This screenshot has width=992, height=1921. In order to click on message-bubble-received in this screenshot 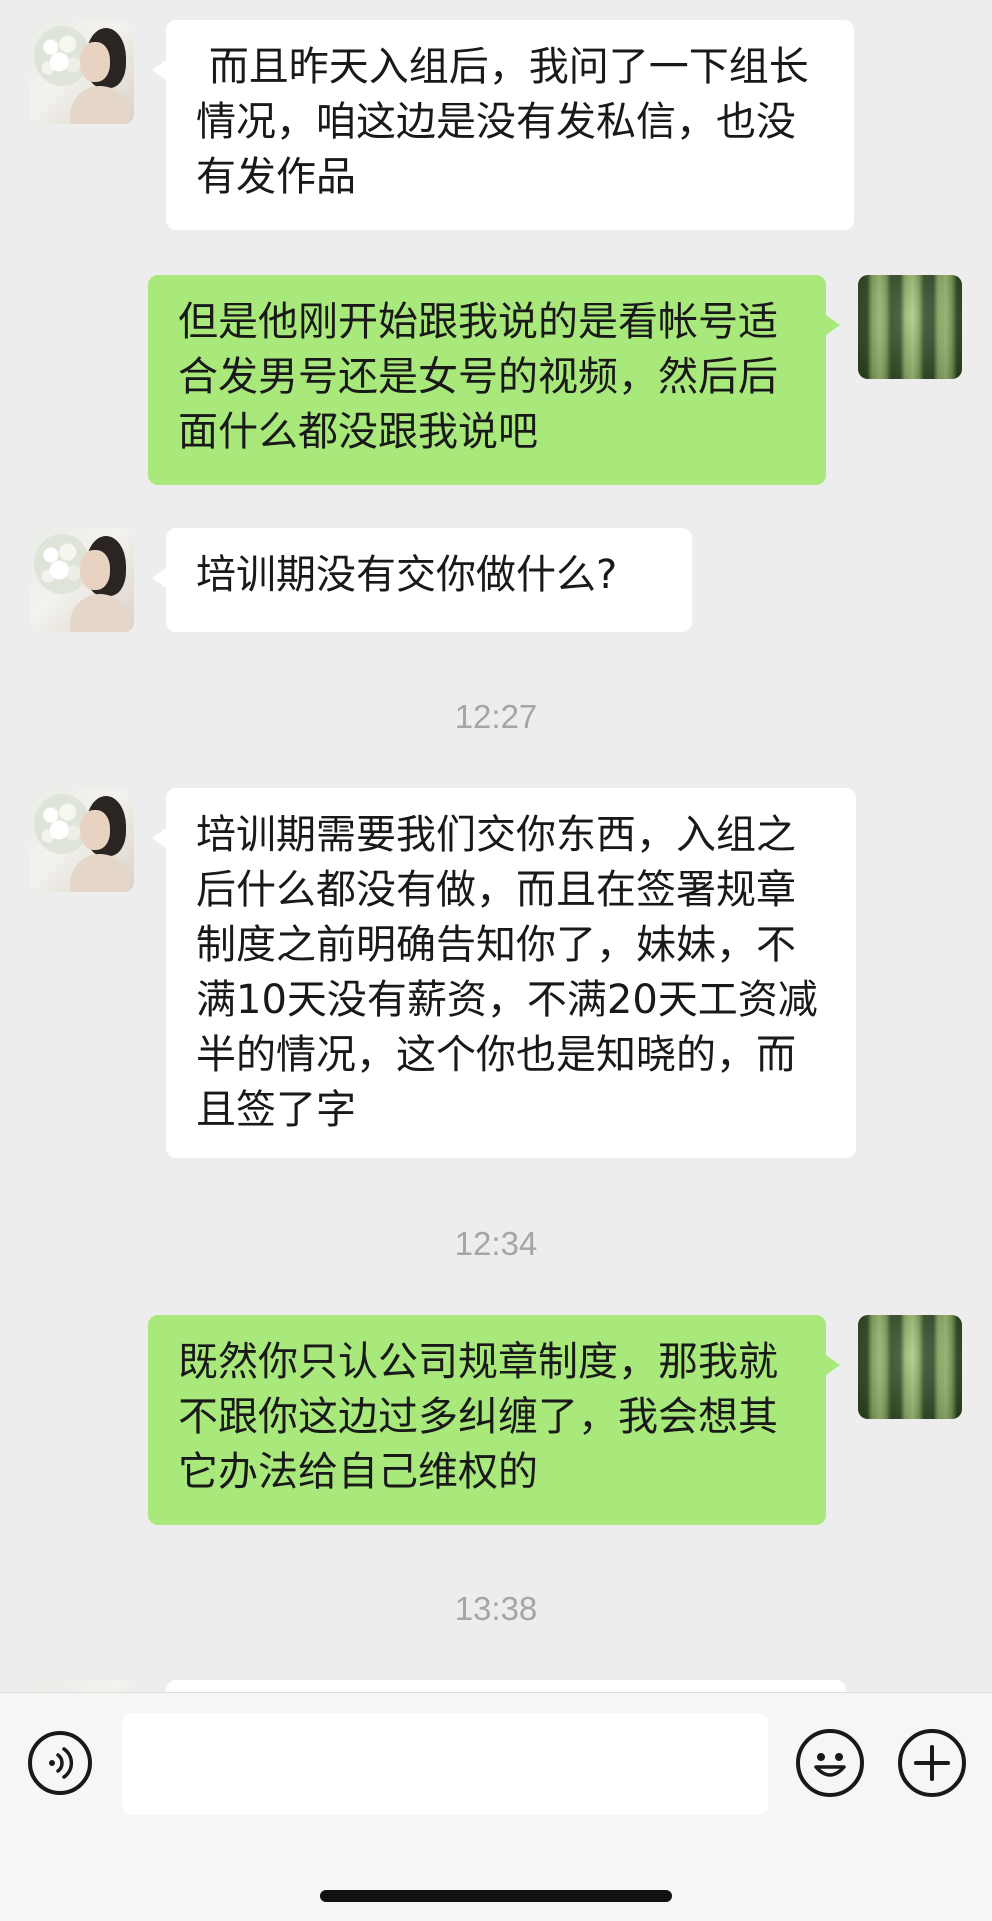, I will do `click(506, 1686)`.